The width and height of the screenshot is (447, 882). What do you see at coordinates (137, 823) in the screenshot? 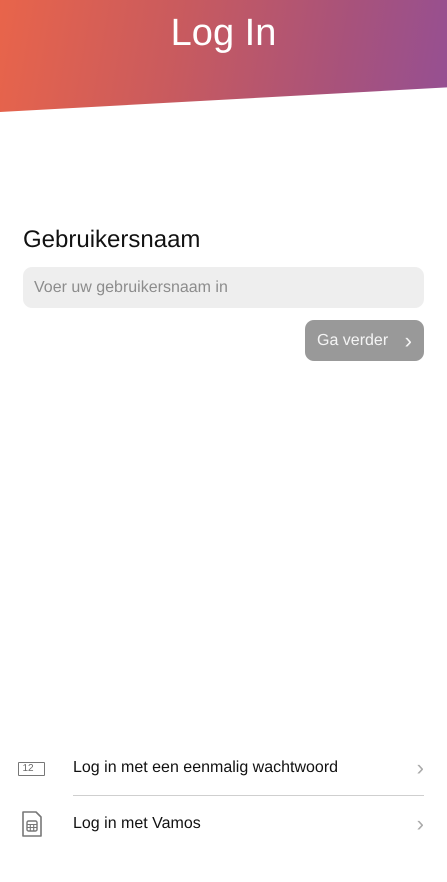
I see `option-label: Log in met Vamos` at bounding box center [137, 823].